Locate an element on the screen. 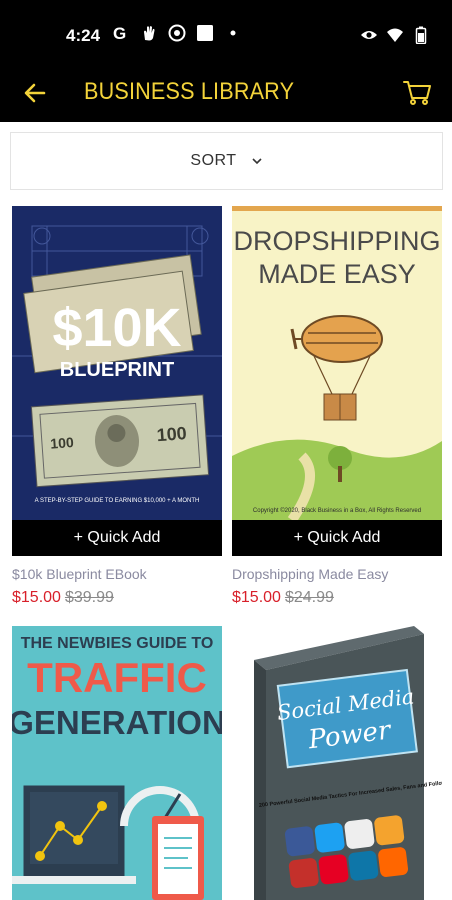 Image resolution: width=452 pixels, height=900 pixels. hand-icon is located at coordinates (149, 33).